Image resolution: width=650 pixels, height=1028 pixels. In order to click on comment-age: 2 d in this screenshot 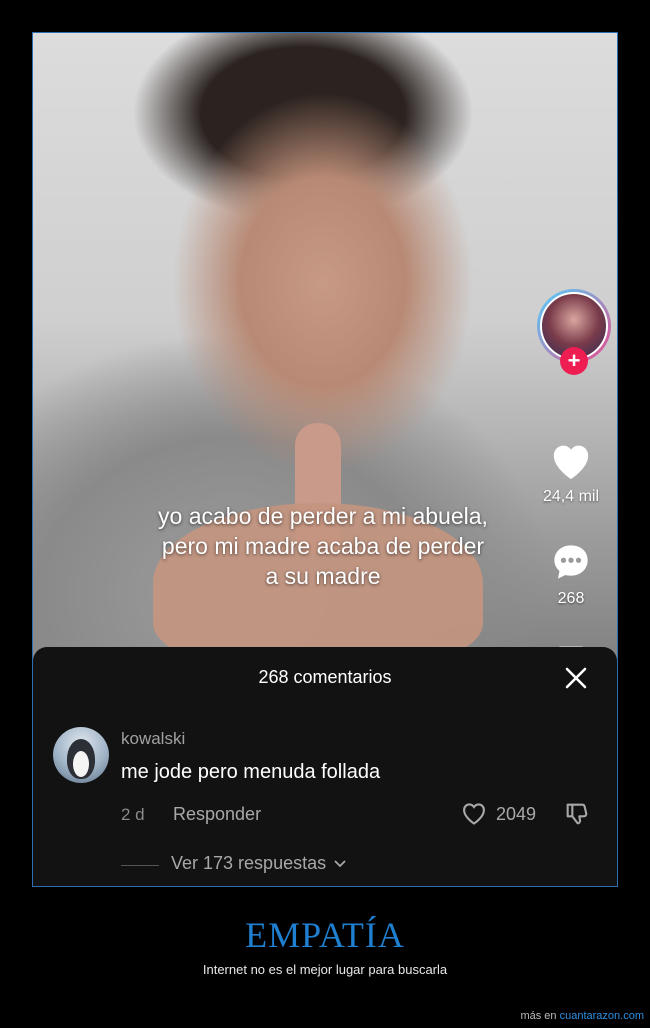, I will do `click(133, 814)`.